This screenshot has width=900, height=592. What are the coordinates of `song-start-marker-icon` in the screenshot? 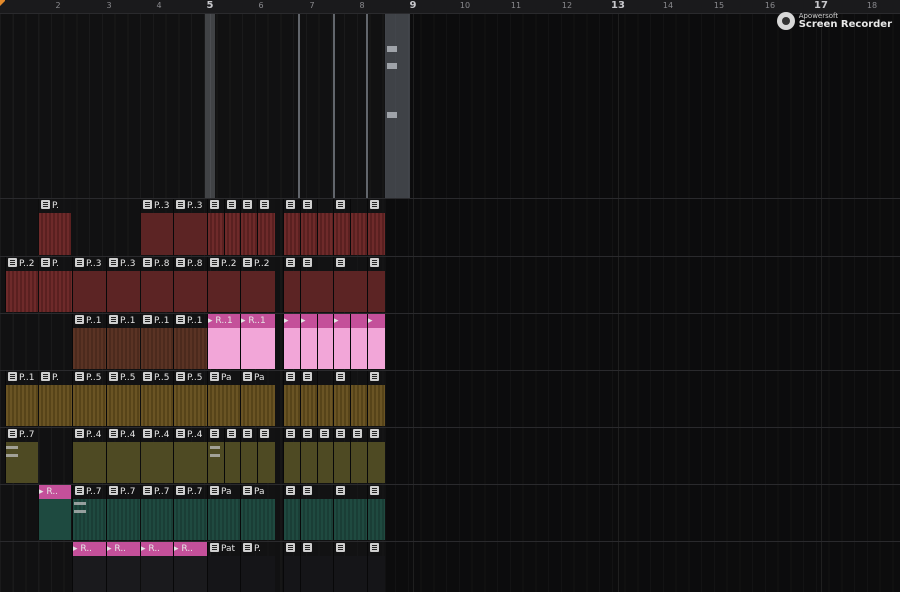 It's located at (3, 3).